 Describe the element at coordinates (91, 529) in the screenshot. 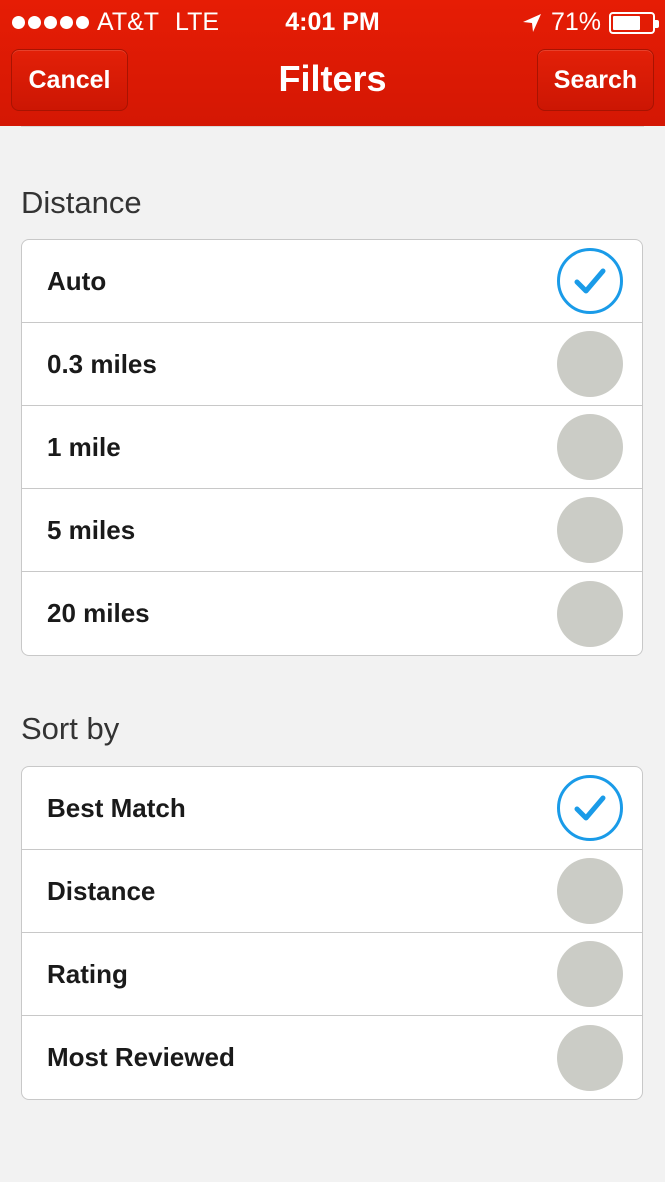

I see `option-label: 5 miles` at that location.